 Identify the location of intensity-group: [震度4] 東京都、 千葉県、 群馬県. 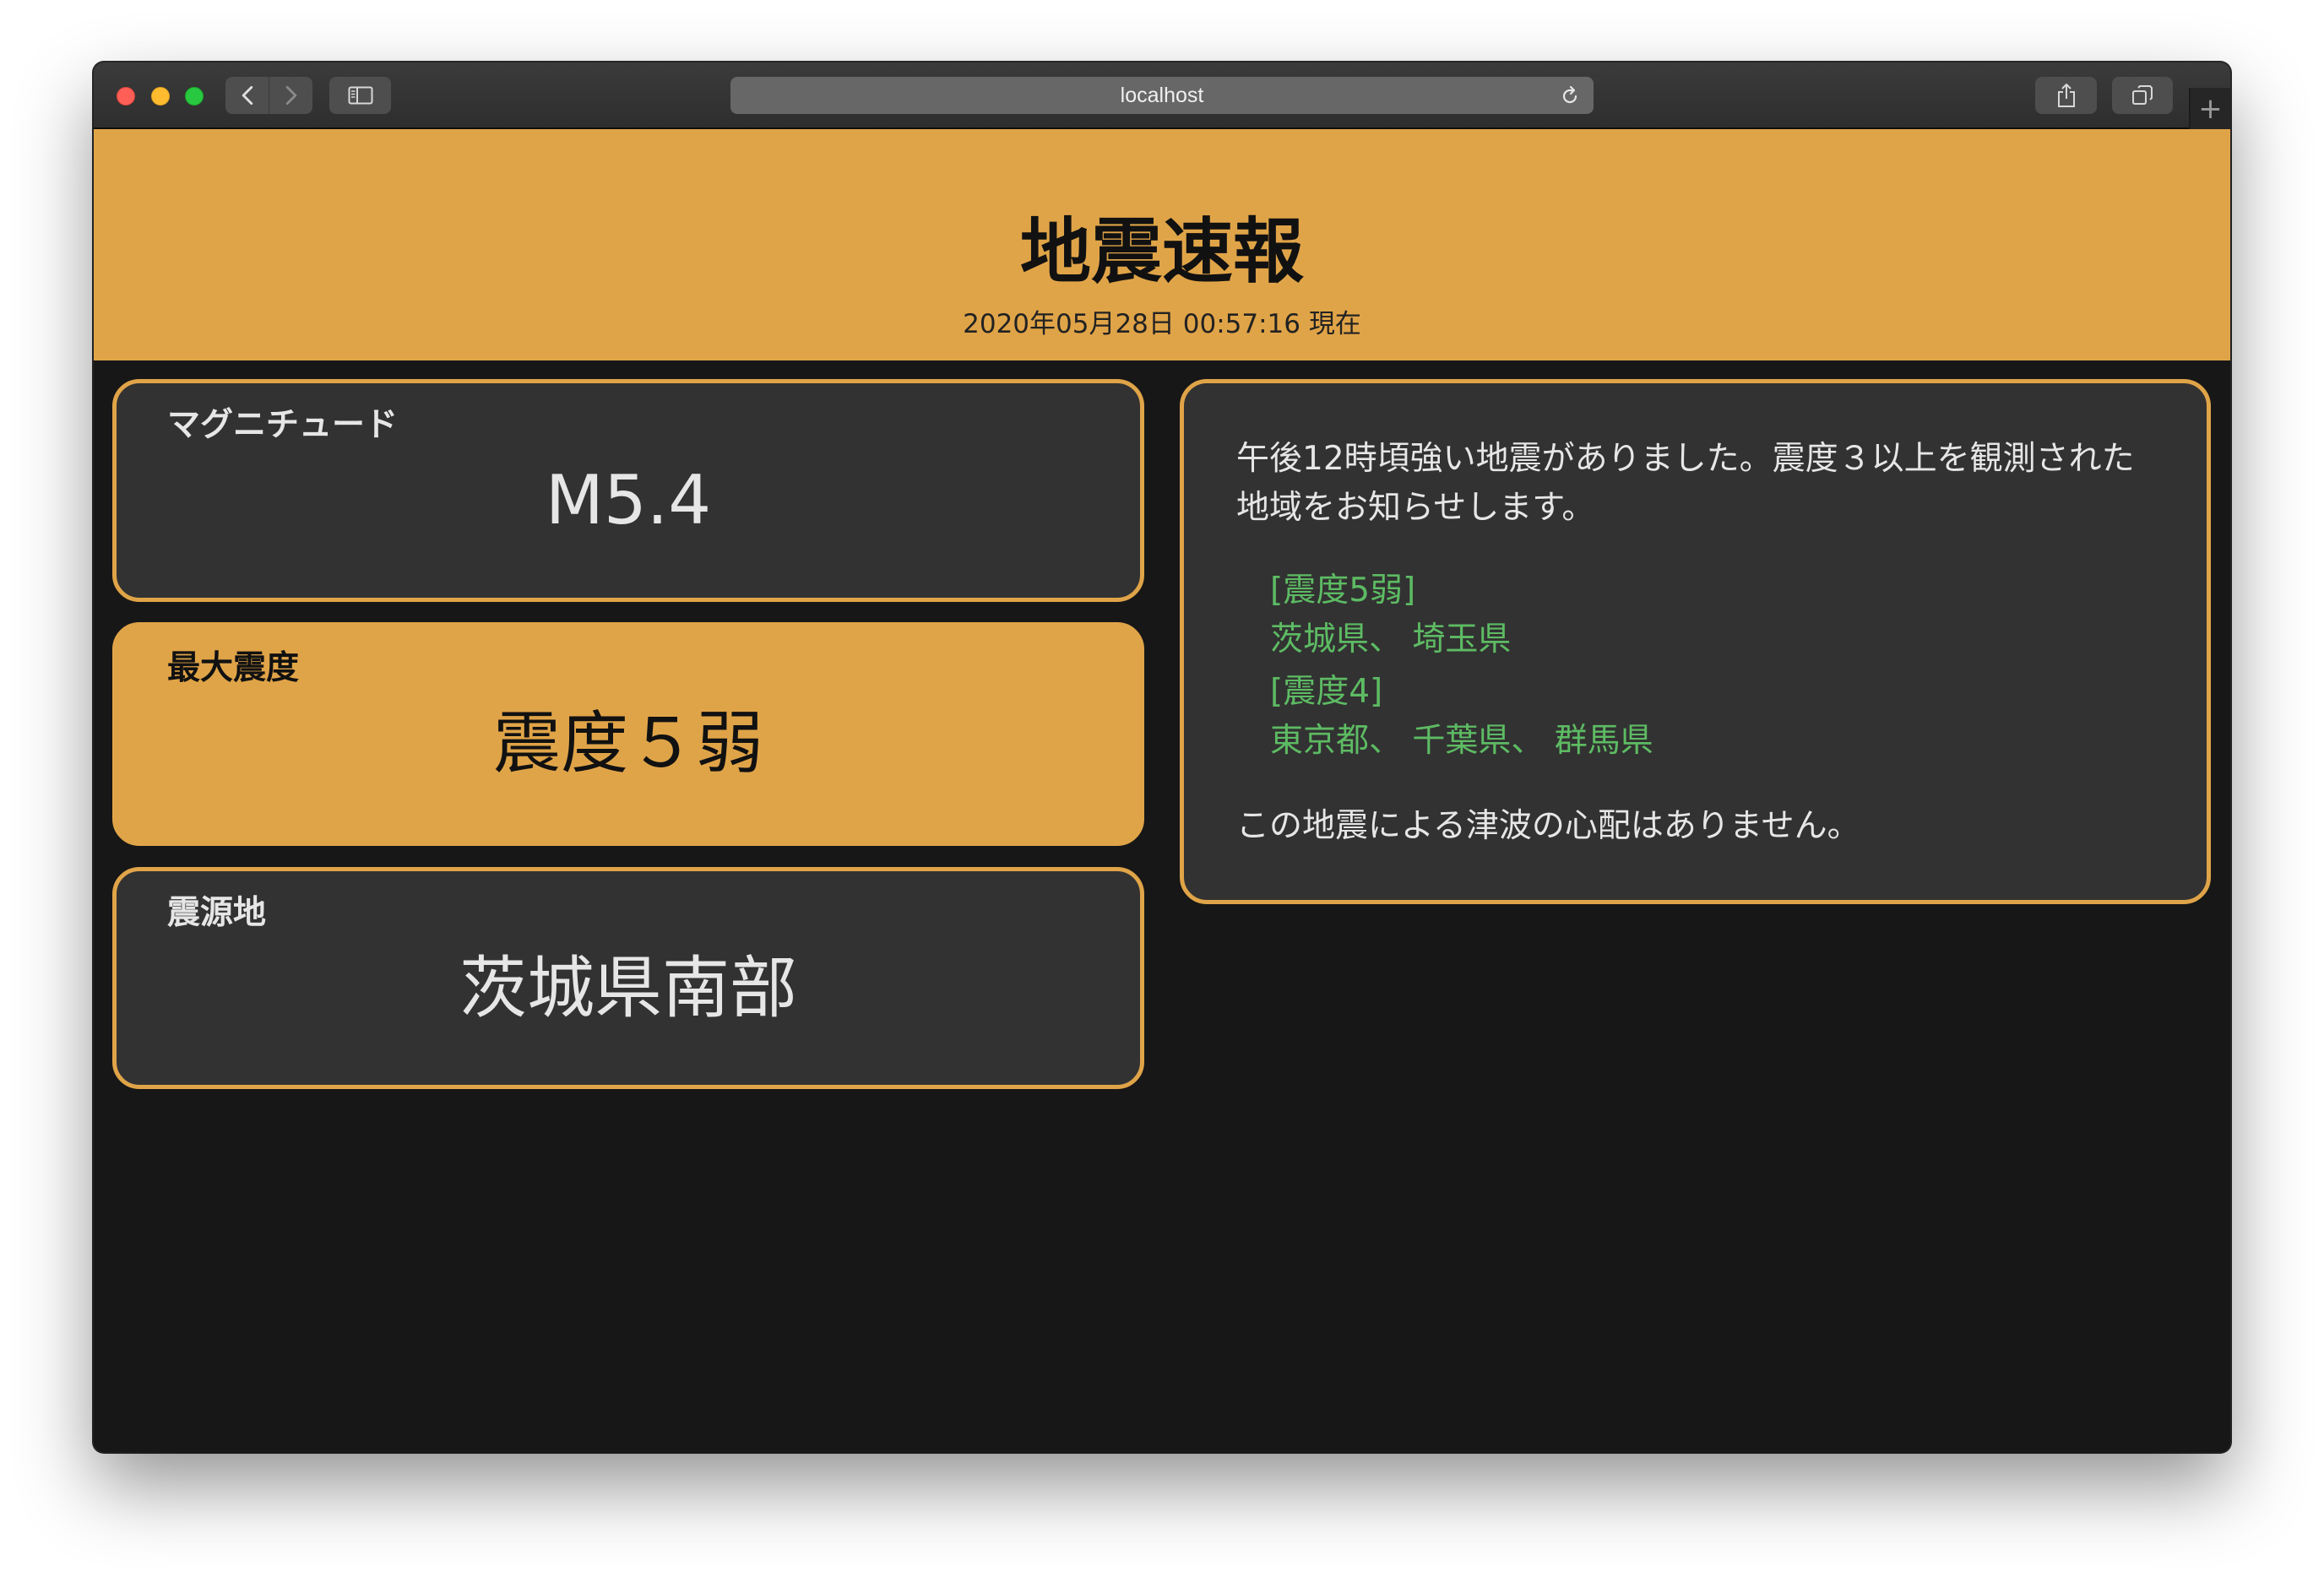
(1713, 717).